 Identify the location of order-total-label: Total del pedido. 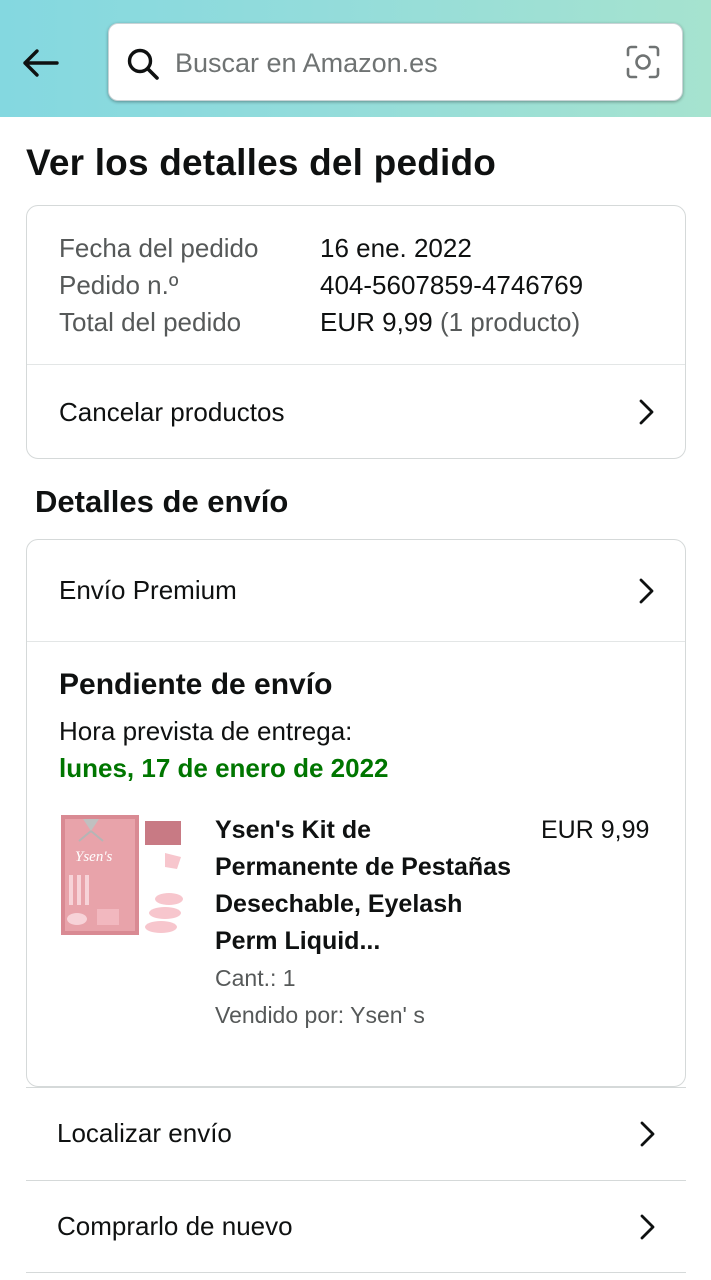
(150, 322).